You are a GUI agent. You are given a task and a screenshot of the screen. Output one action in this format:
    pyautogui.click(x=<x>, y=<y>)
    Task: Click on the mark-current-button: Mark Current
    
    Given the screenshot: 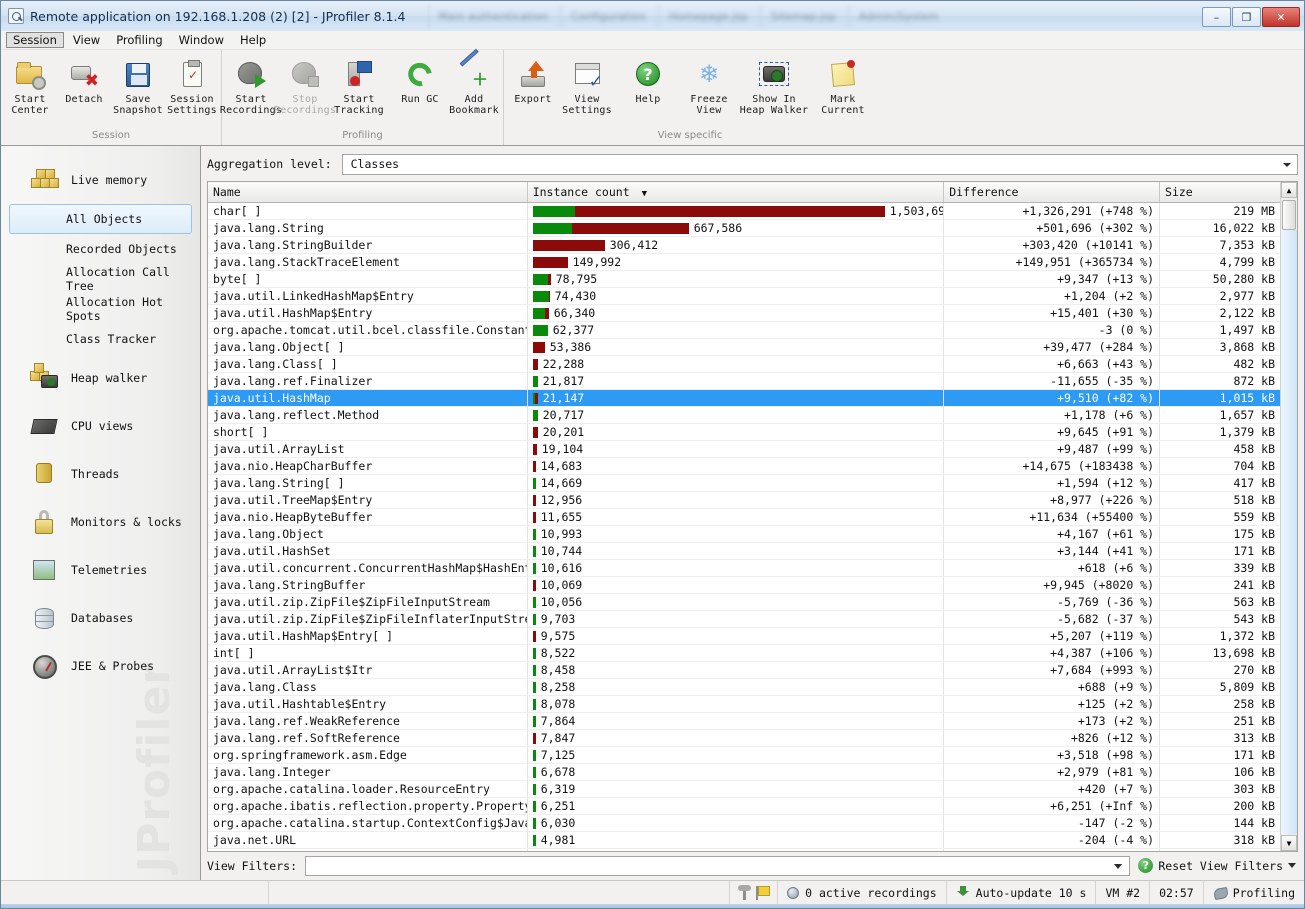 What is the action you would take?
    pyautogui.click(x=843, y=86)
    